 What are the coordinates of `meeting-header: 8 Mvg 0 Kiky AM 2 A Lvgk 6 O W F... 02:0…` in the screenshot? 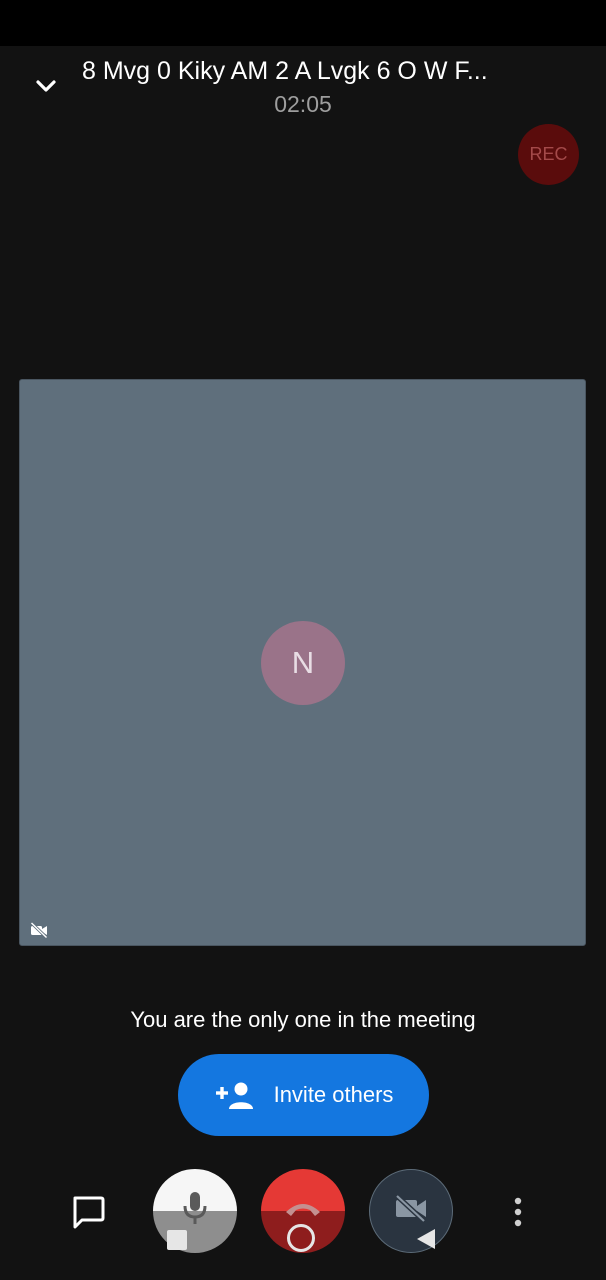 It's located at (303, 86).